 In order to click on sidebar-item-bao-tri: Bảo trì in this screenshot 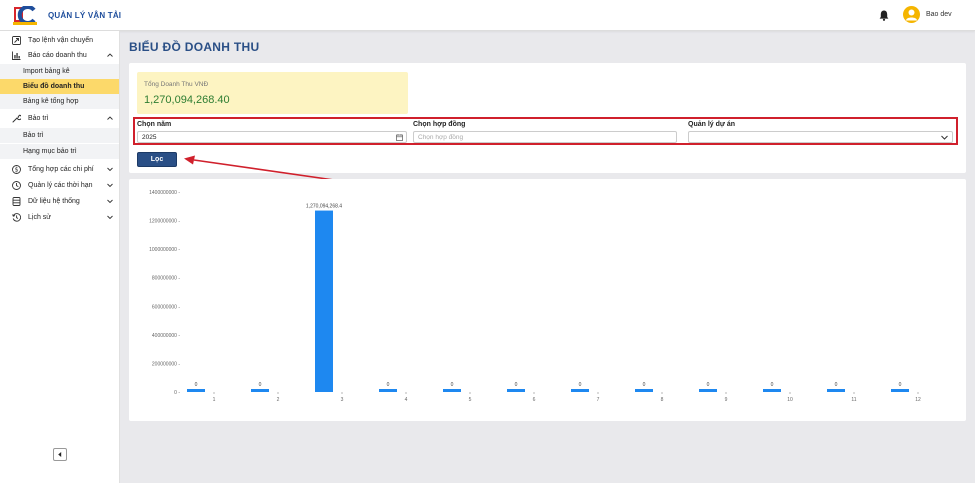, I will do `click(59, 119)`.